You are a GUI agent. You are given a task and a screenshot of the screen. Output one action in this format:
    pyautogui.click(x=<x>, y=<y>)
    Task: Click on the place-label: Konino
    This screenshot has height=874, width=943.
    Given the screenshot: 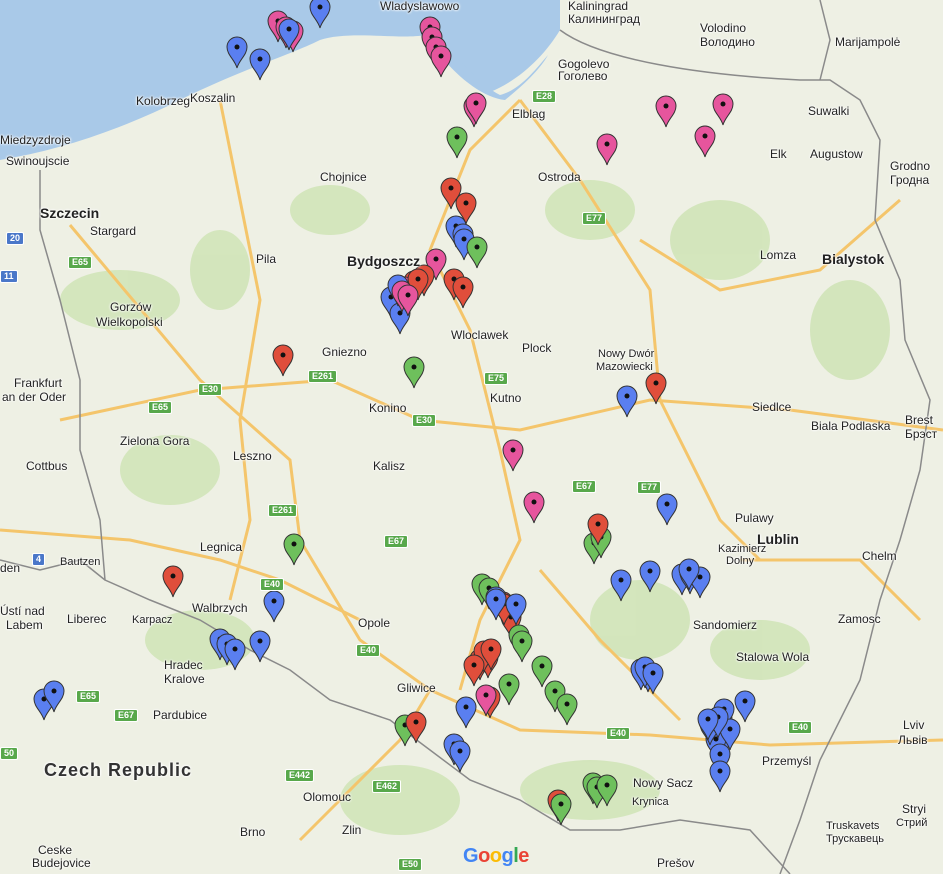 What is the action you would take?
    pyautogui.click(x=388, y=408)
    